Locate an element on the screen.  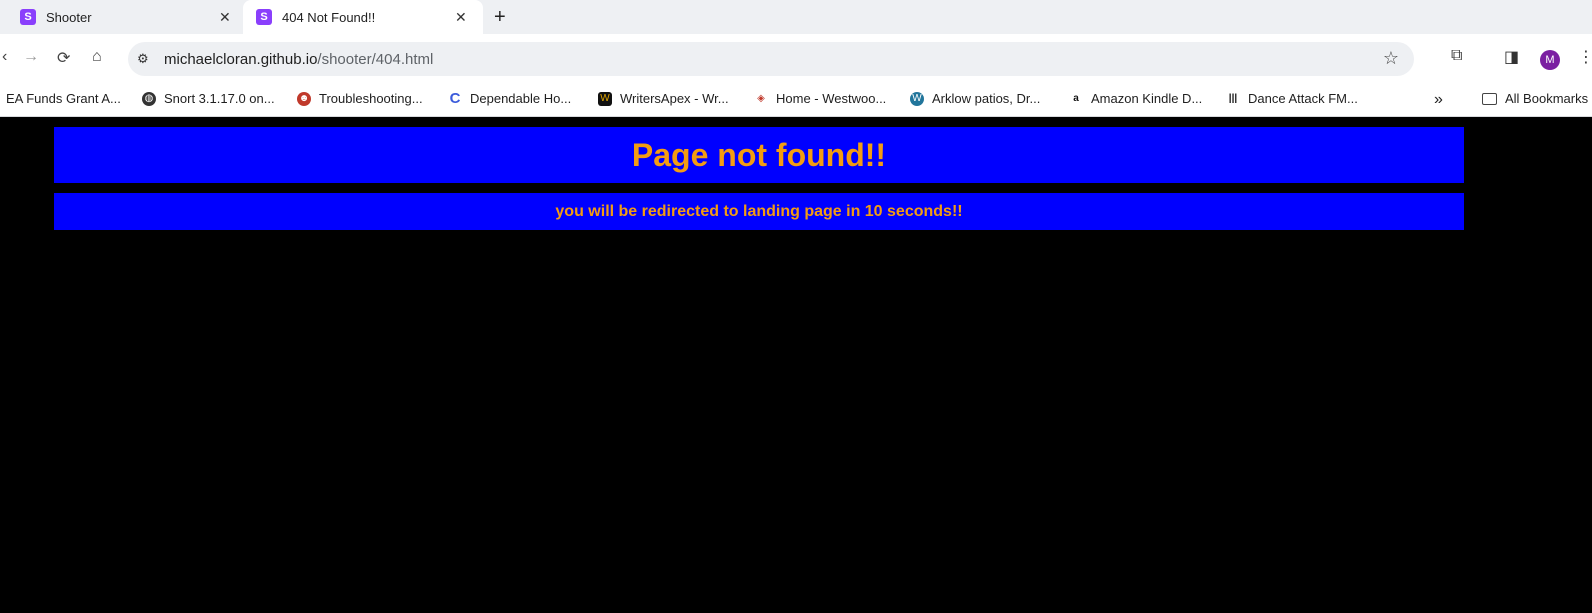
folder-icon is located at coordinates (1489, 98).